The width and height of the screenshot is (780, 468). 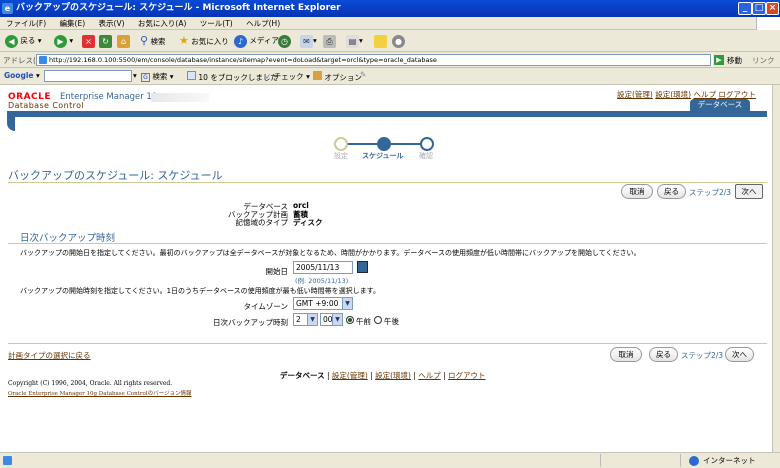 What do you see at coordinates (43, 60) in the screenshot?
I see `page-icon` at bounding box center [43, 60].